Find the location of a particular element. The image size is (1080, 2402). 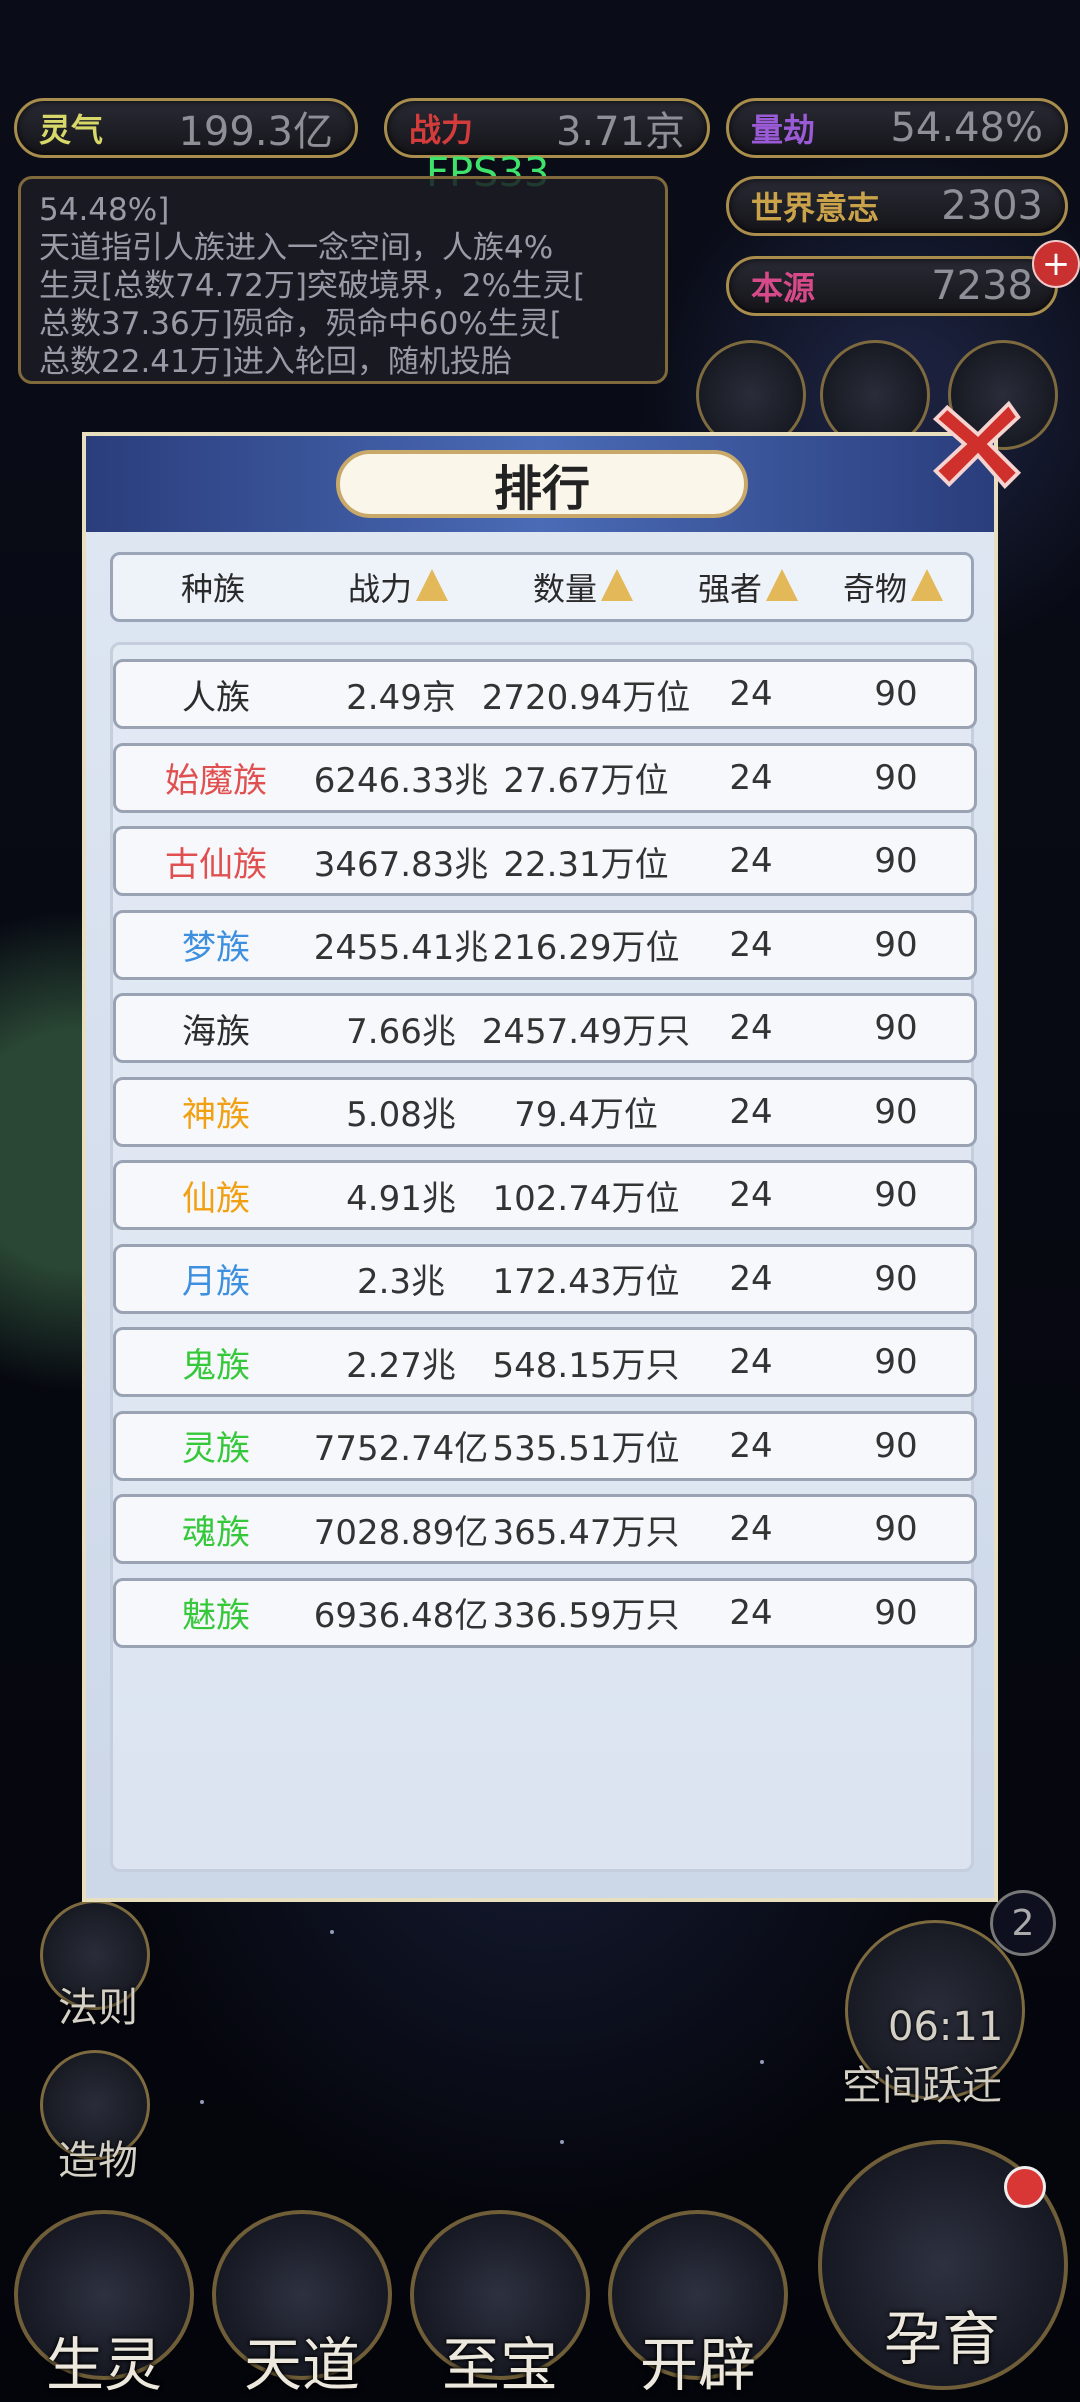

table-row: 古仙族 3467.83兆 22.31万位 24 90 is located at coordinates (545, 861).